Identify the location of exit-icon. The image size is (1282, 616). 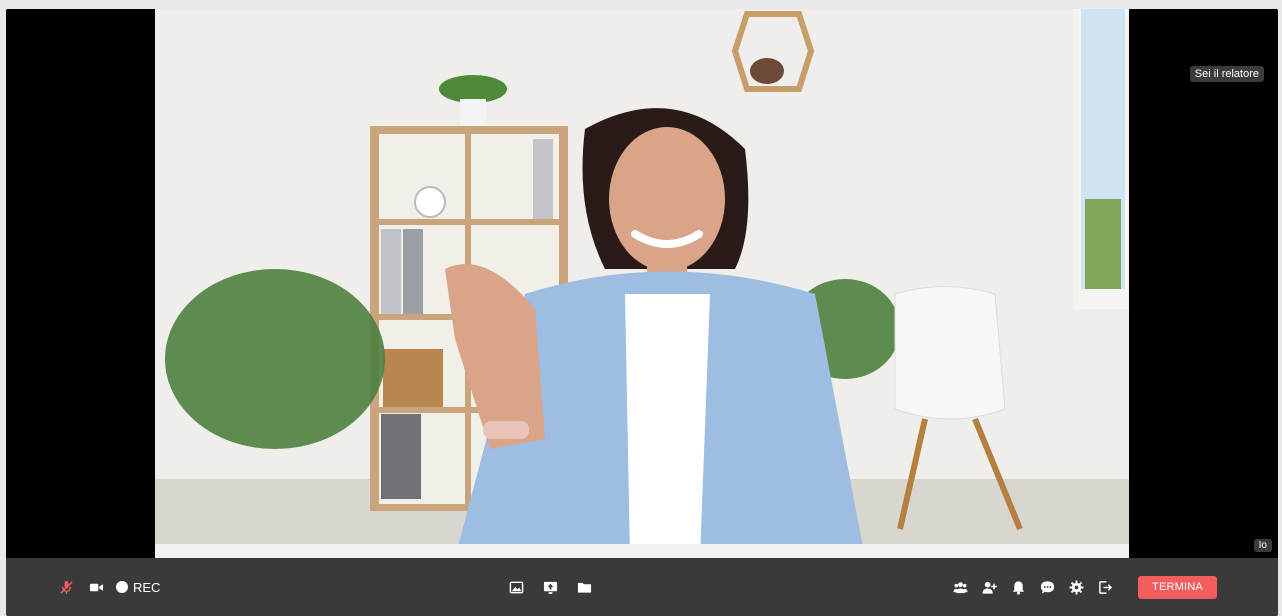
(1105, 587).